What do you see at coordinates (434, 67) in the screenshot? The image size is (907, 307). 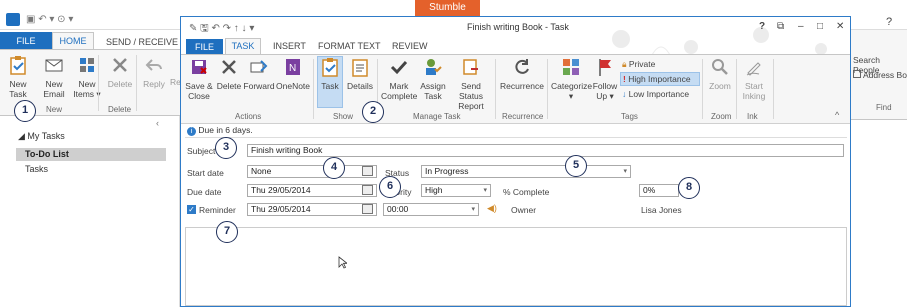 I see `assign-task-icon` at bounding box center [434, 67].